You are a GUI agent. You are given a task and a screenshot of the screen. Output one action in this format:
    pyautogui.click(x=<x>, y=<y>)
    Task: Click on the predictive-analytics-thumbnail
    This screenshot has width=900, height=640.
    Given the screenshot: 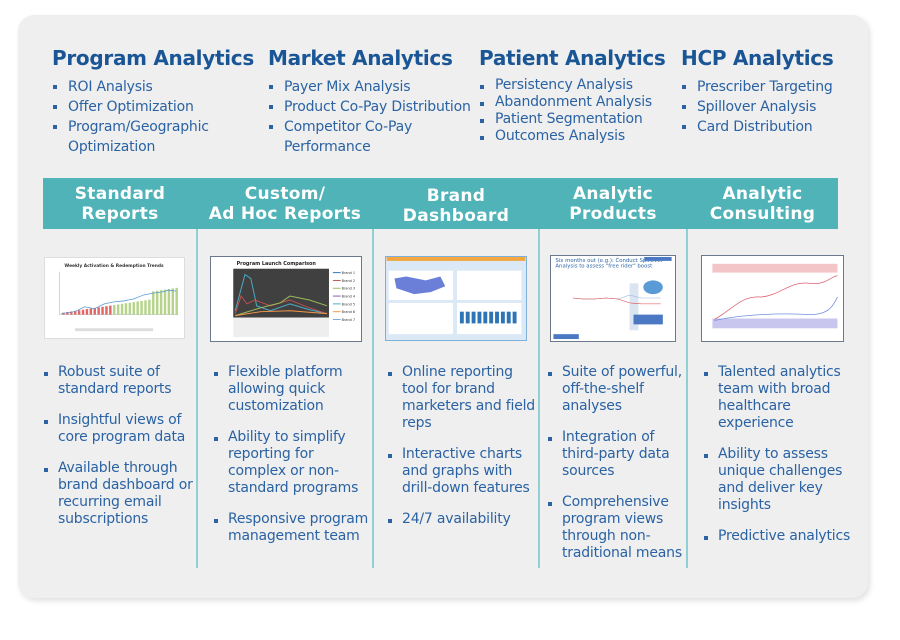 What is the action you would take?
    pyautogui.click(x=772, y=298)
    